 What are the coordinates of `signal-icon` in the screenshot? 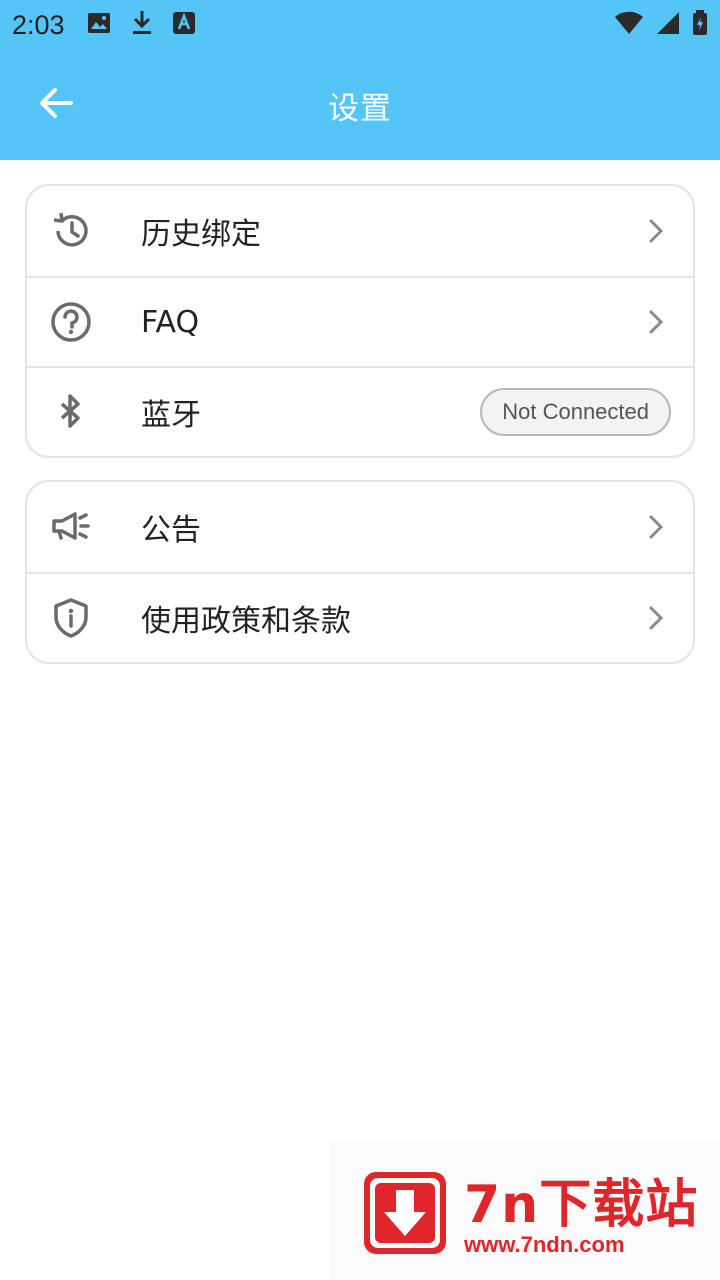 It's located at (668, 25).